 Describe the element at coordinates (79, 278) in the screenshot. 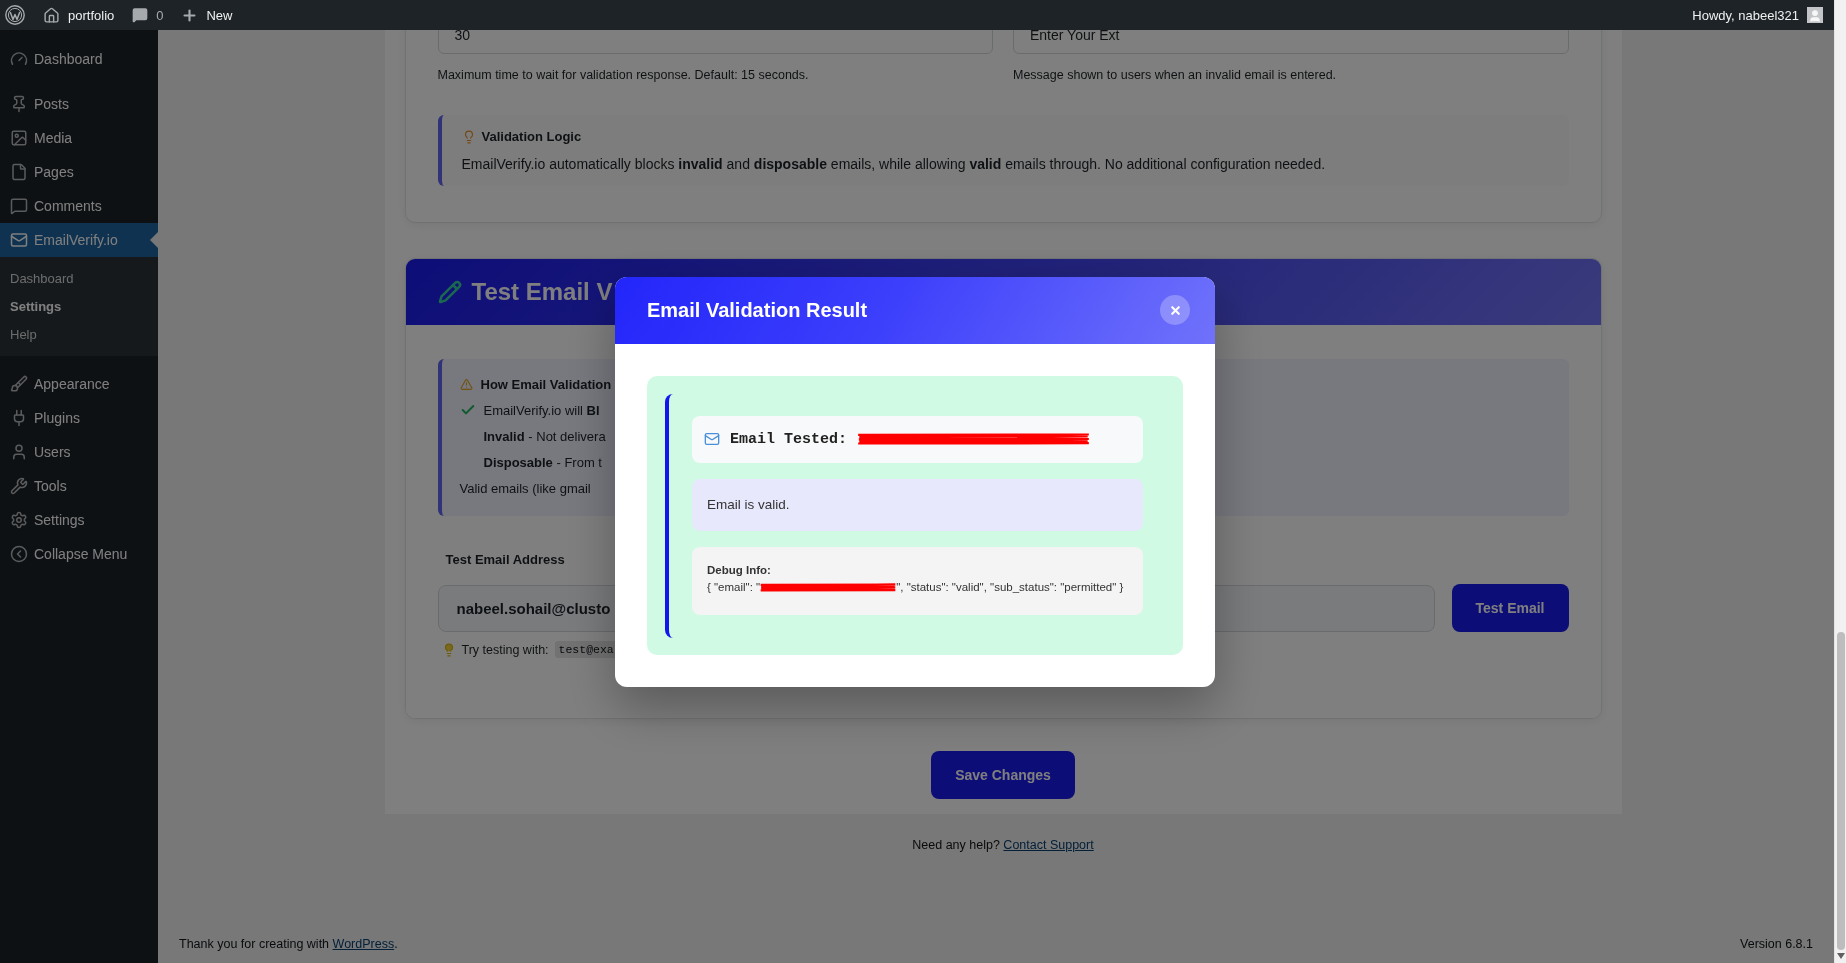

I see `submenu-item: Dashboard` at that location.